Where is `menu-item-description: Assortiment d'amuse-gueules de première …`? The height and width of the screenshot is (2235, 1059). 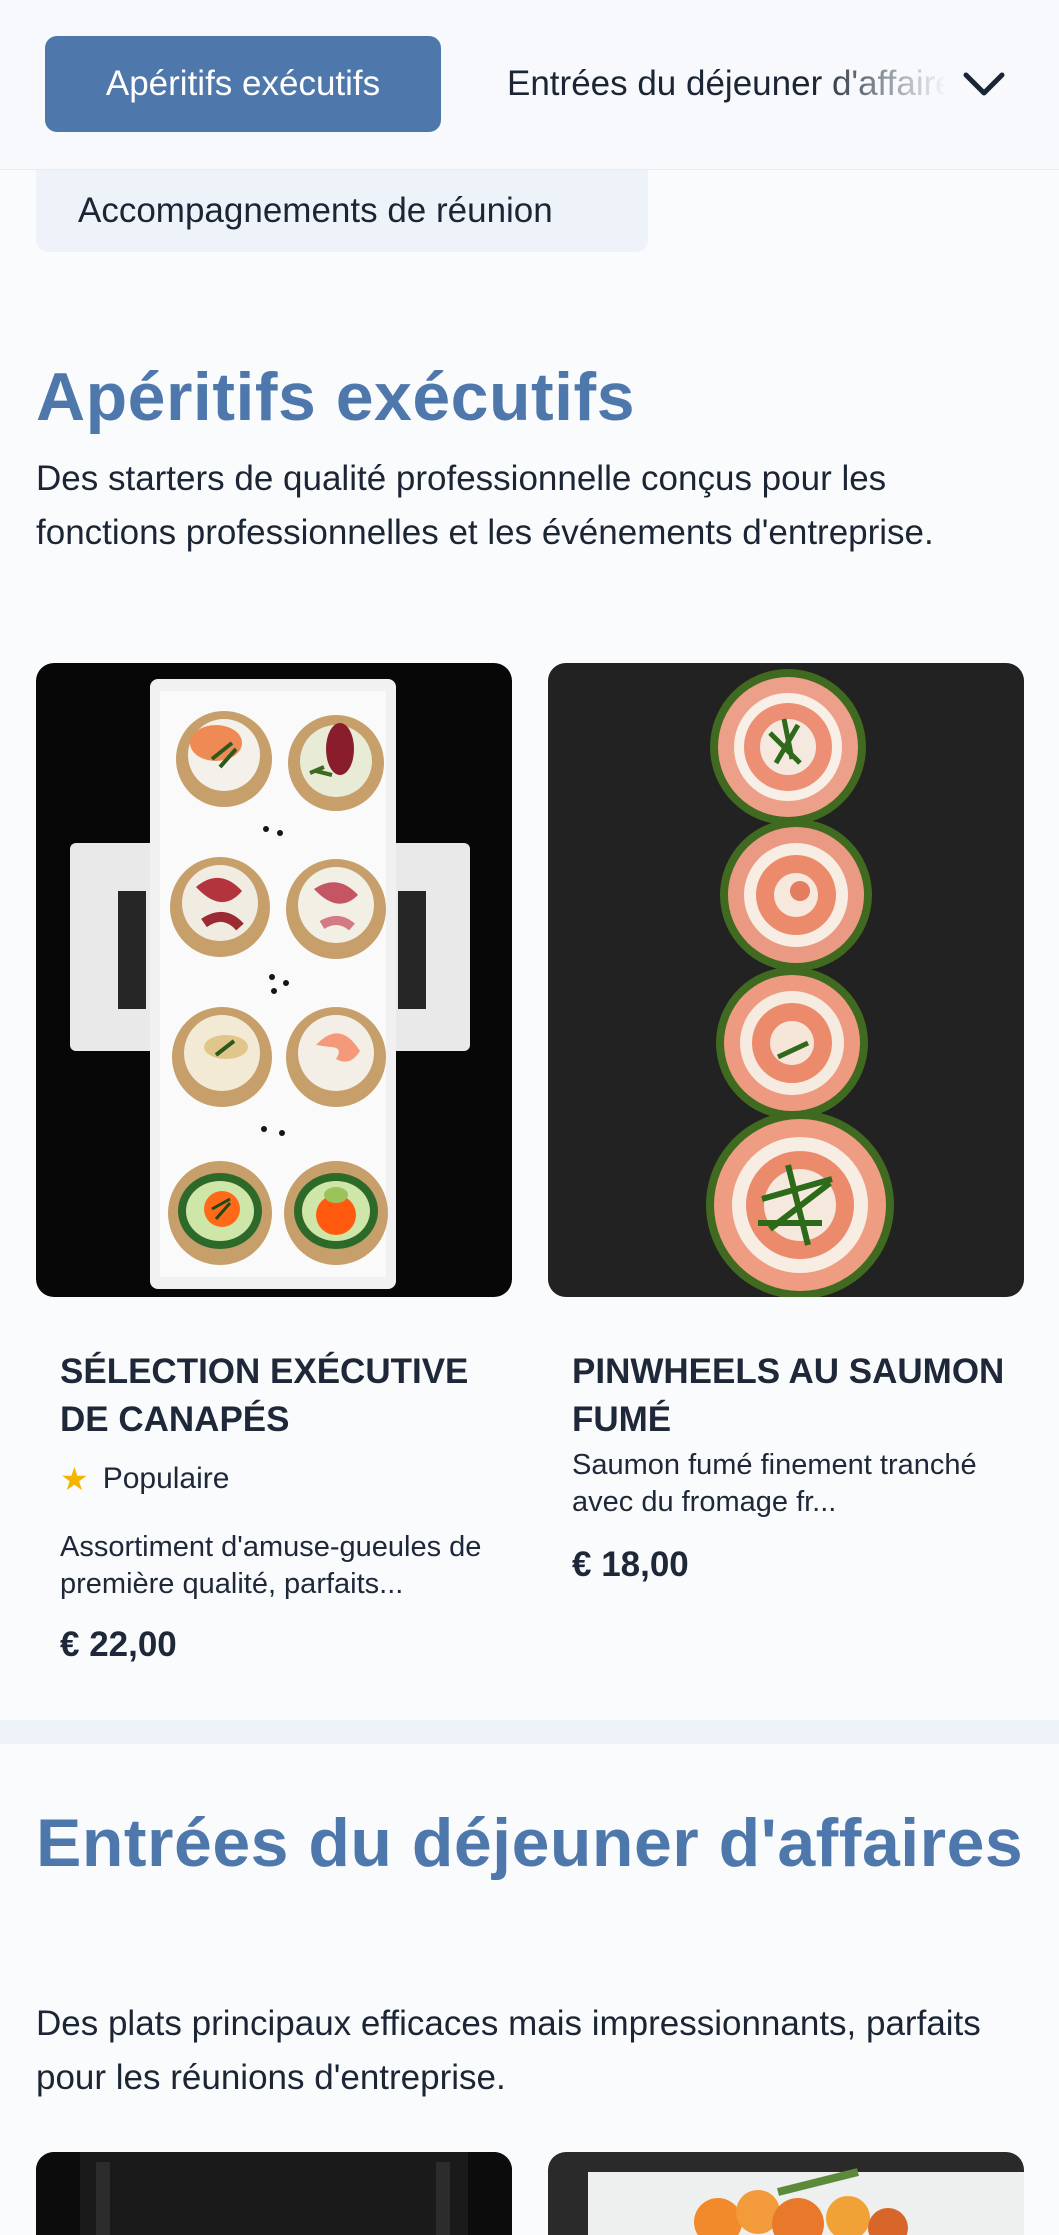
menu-item-description: Assortiment d'amuse-gueules de première … is located at coordinates (271, 1565).